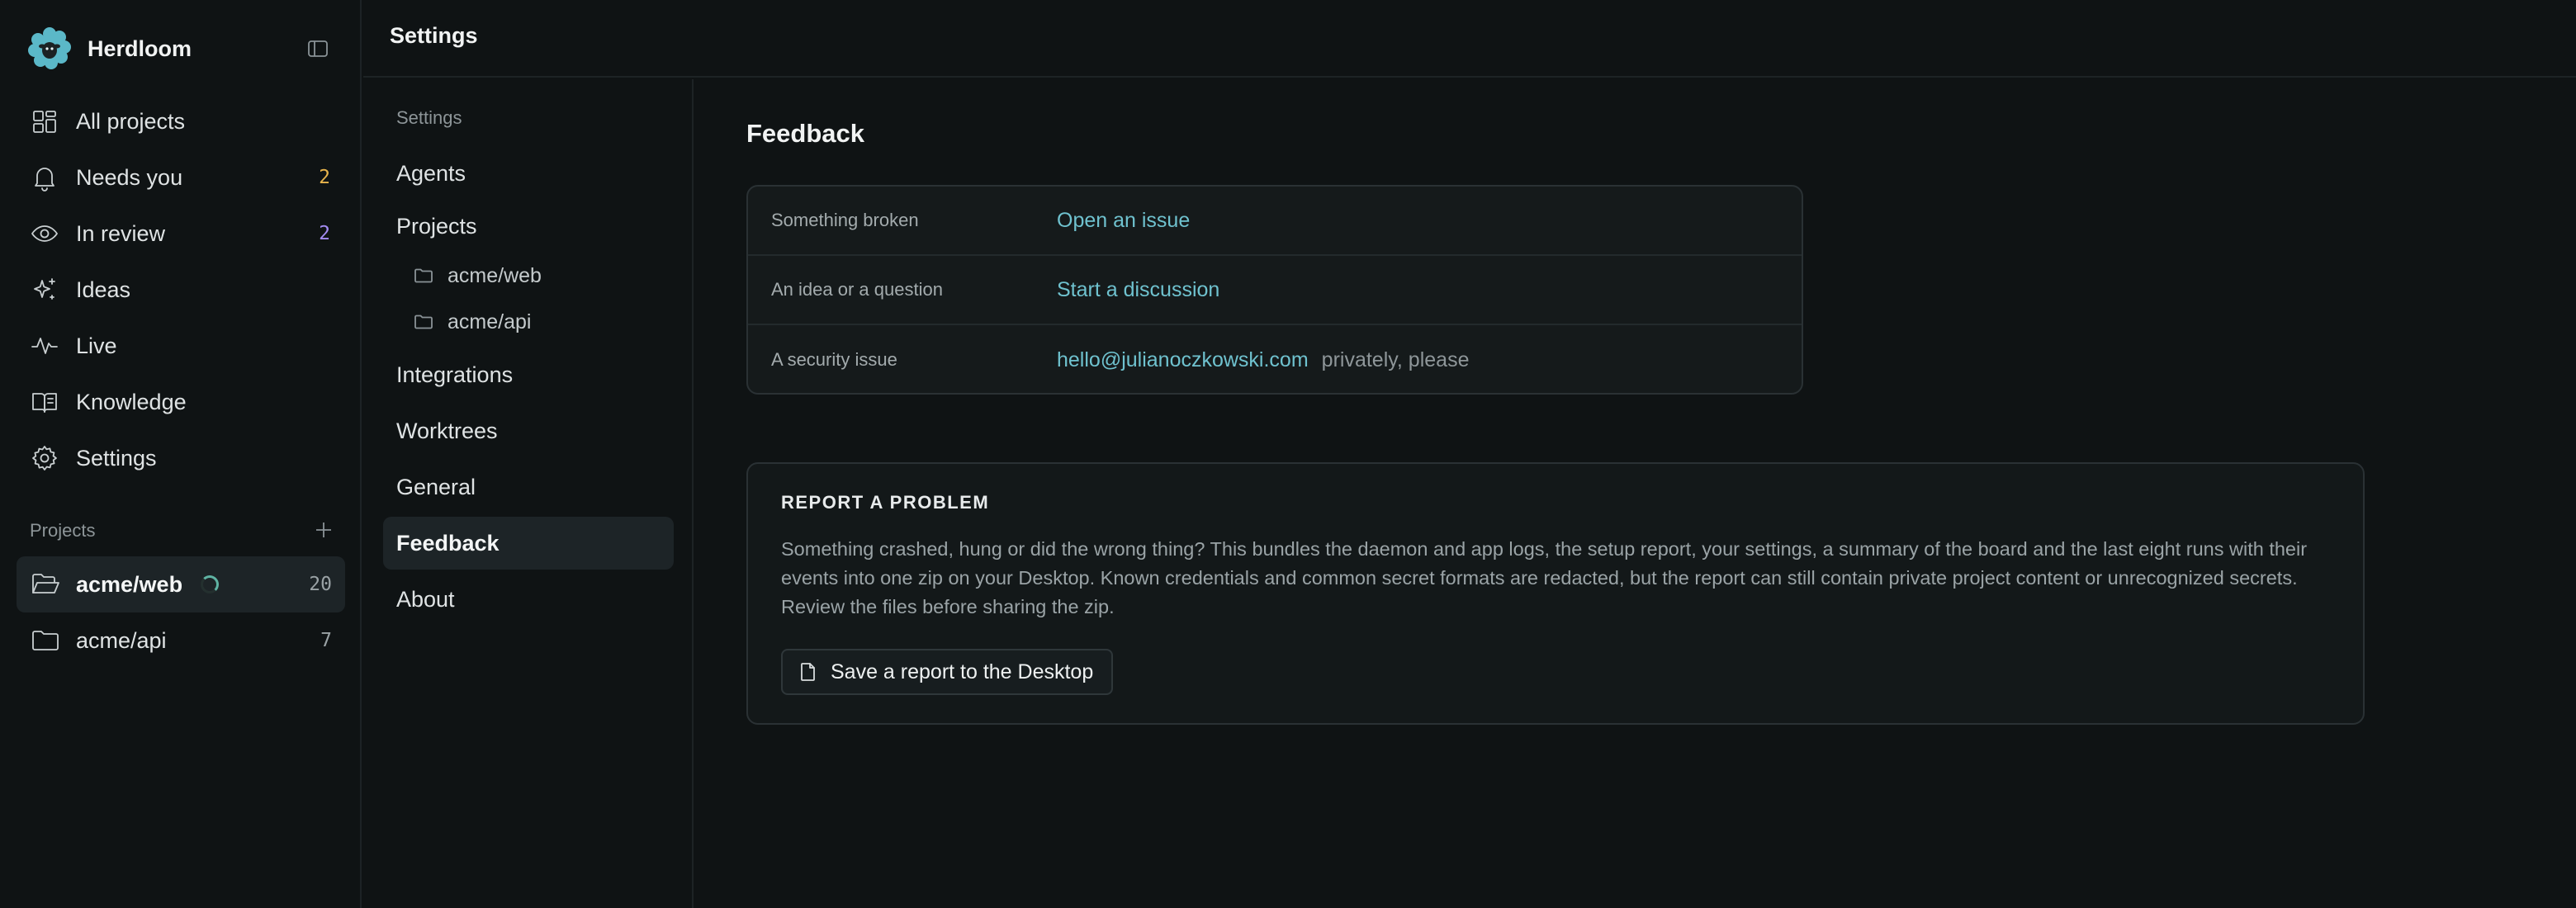 The width and height of the screenshot is (2576, 908). I want to click on save-report-button: Save a report to the Desktop, so click(947, 672).